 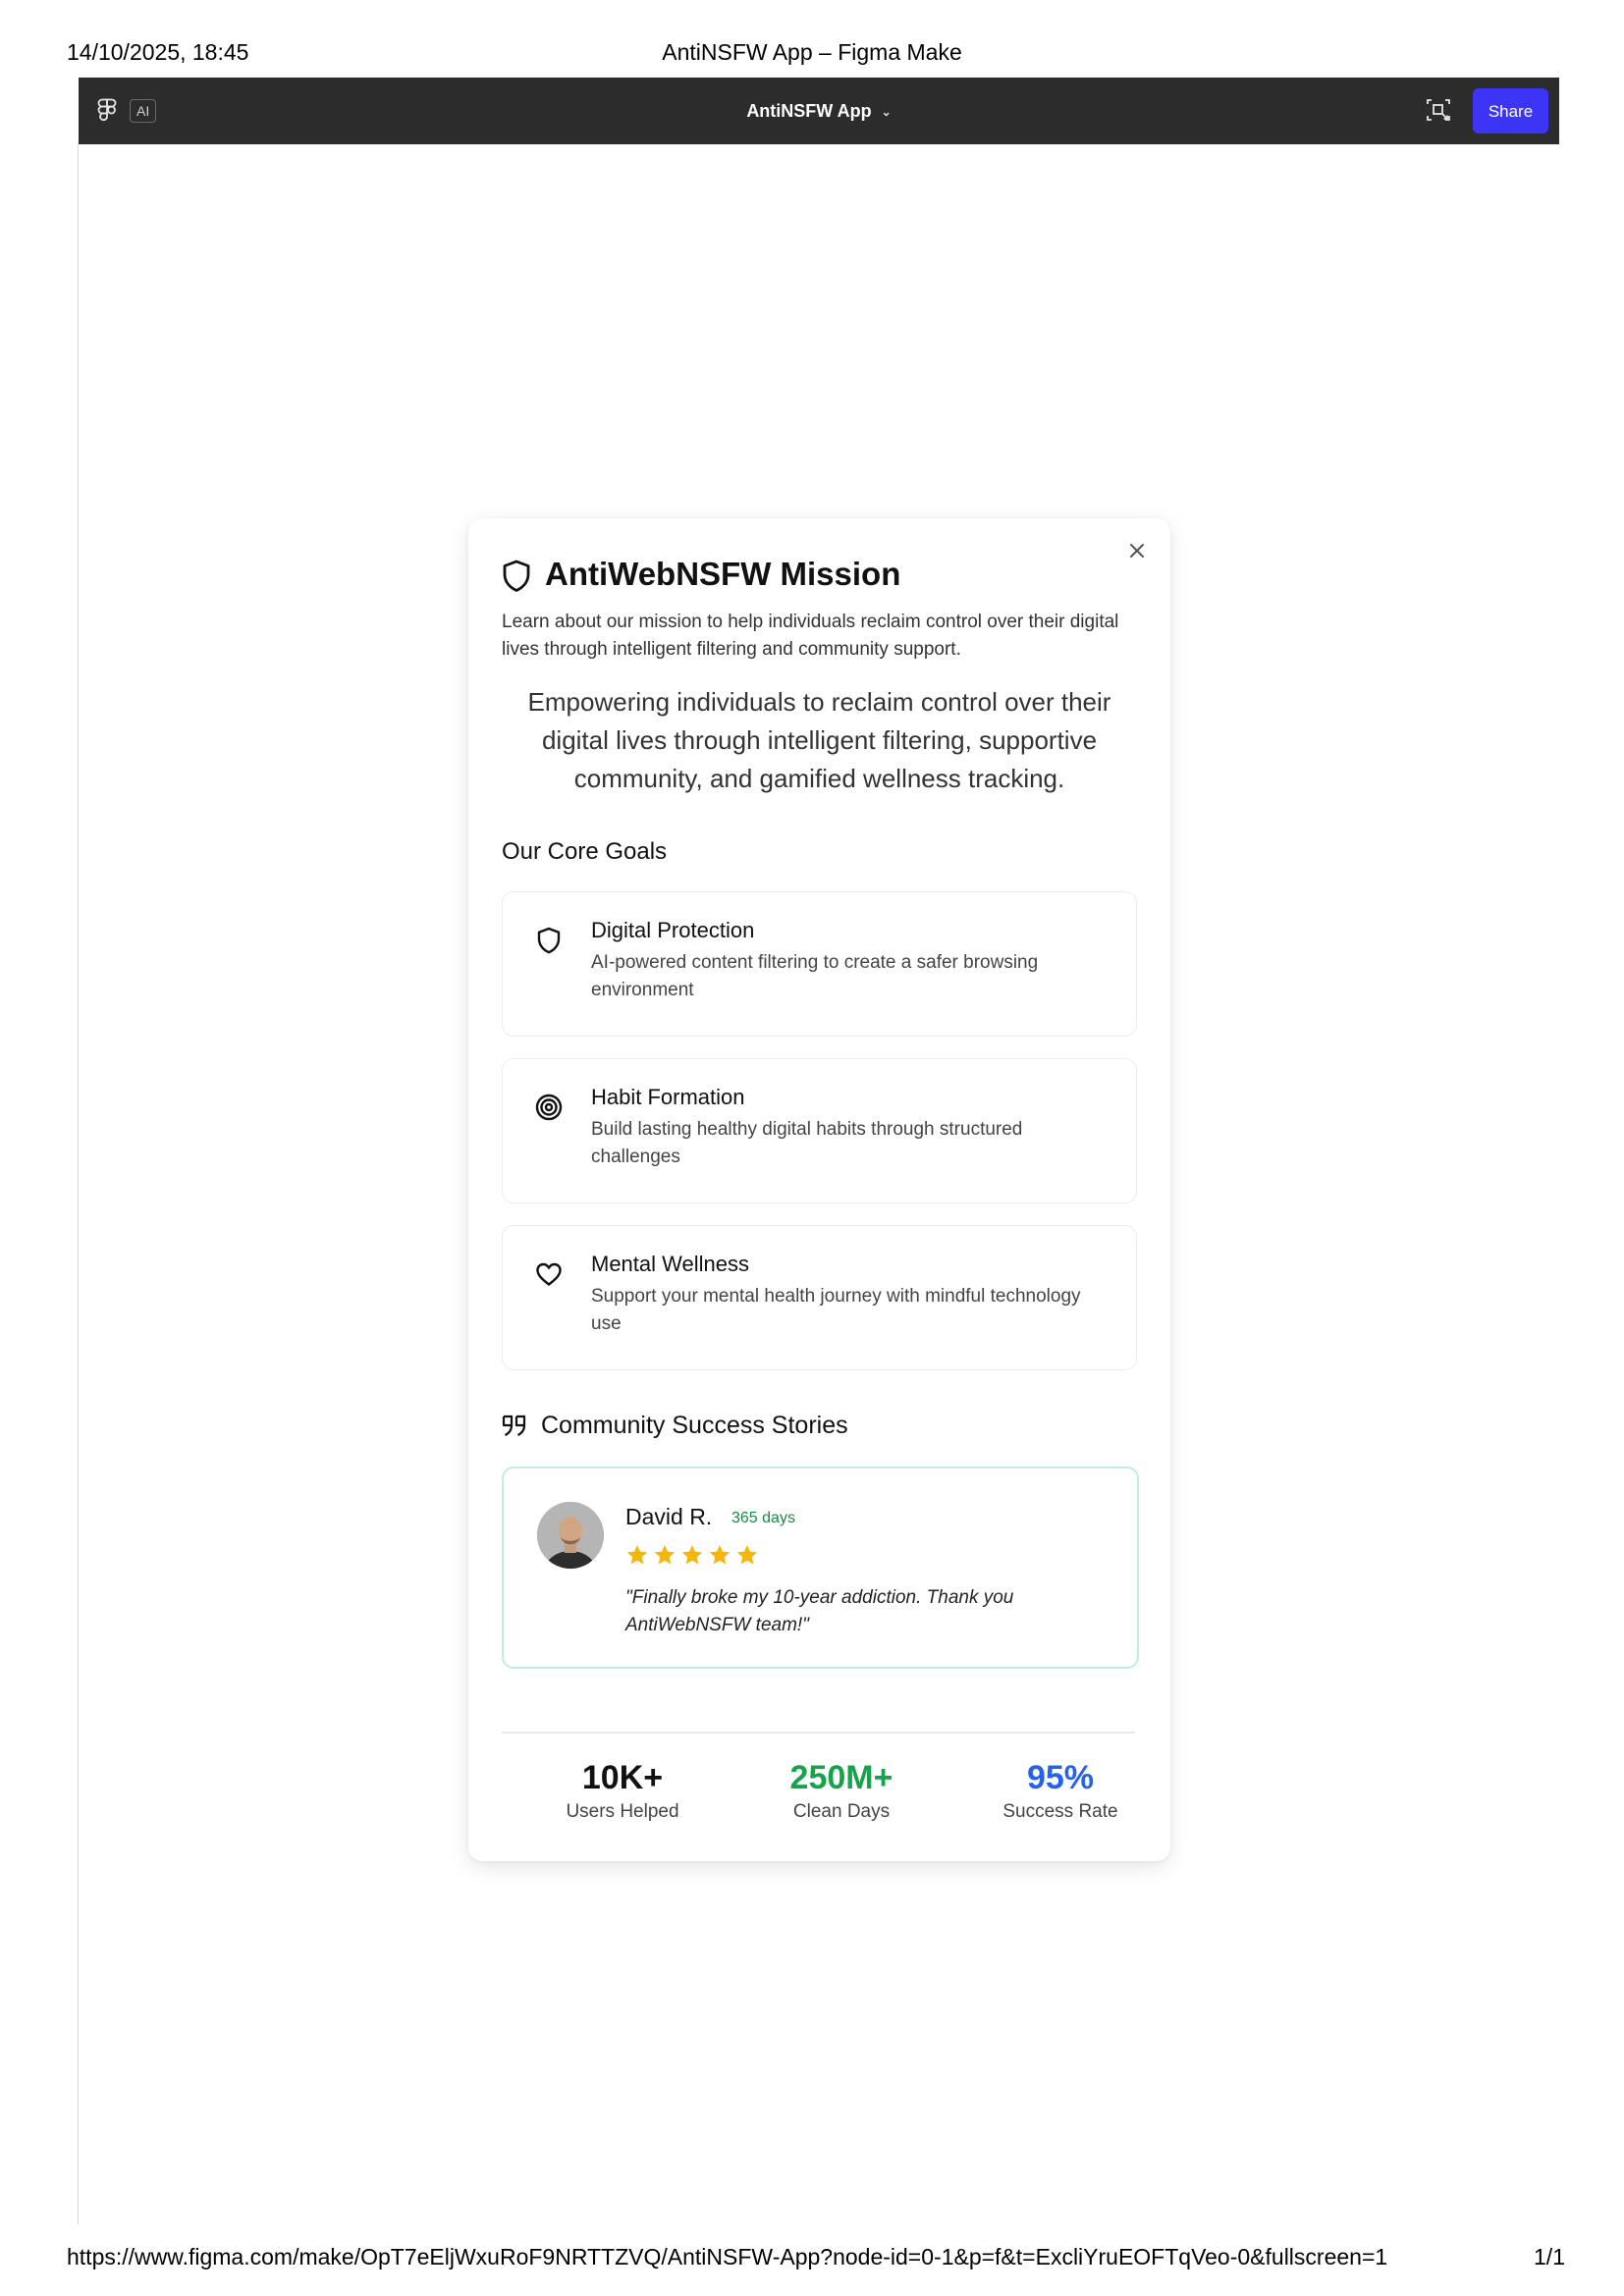 What do you see at coordinates (570, 1535) in the screenshot?
I see `avatar` at bounding box center [570, 1535].